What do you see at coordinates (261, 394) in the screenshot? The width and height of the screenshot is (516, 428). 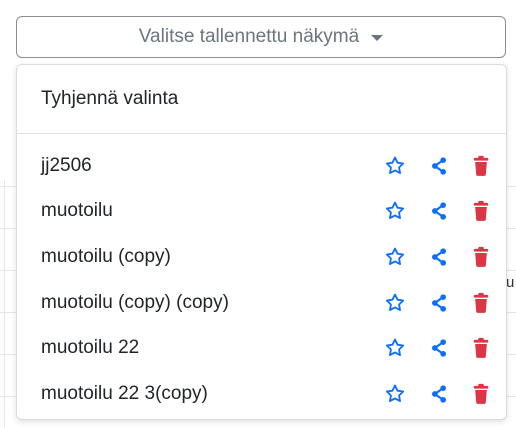 I see `saved-view-item: muotoilu 22 3(copy)` at bounding box center [261, 394].